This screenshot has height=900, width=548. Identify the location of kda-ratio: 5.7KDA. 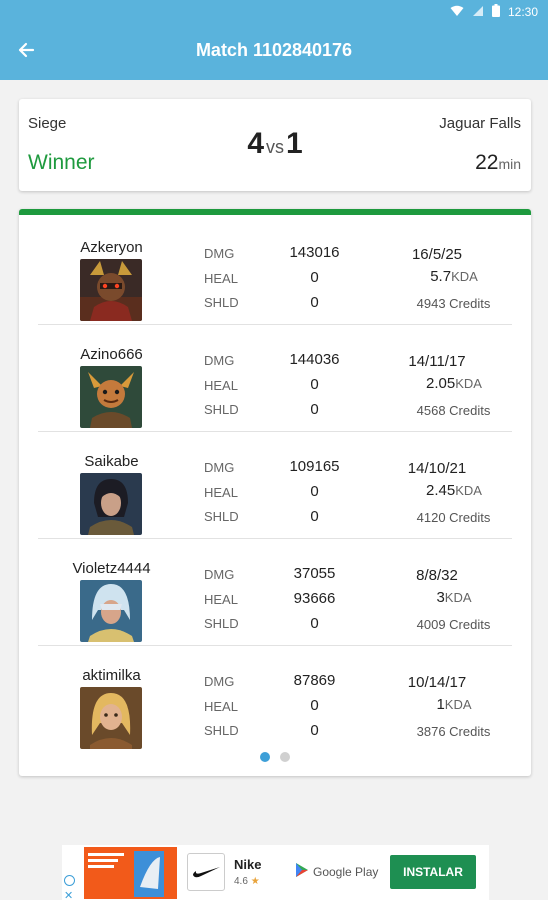
(454, 276).